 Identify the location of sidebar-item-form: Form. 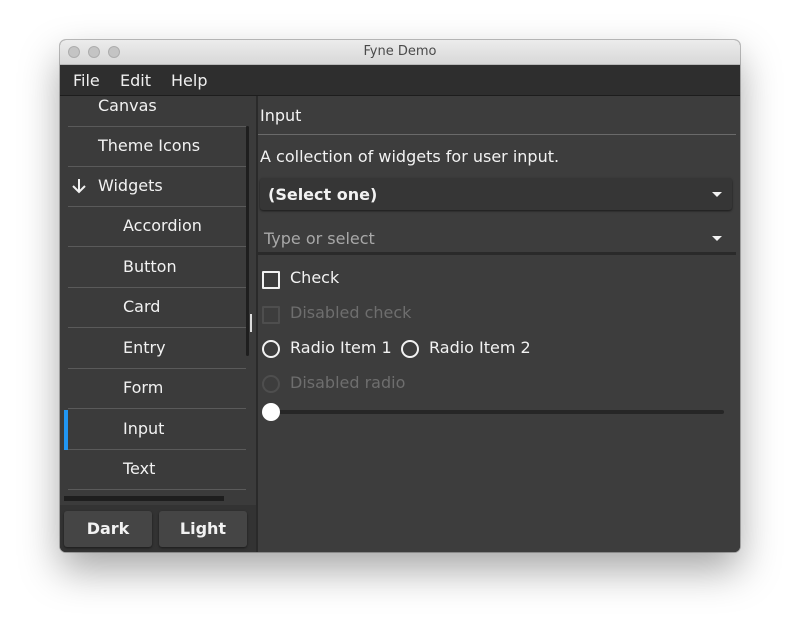
(153, 389).